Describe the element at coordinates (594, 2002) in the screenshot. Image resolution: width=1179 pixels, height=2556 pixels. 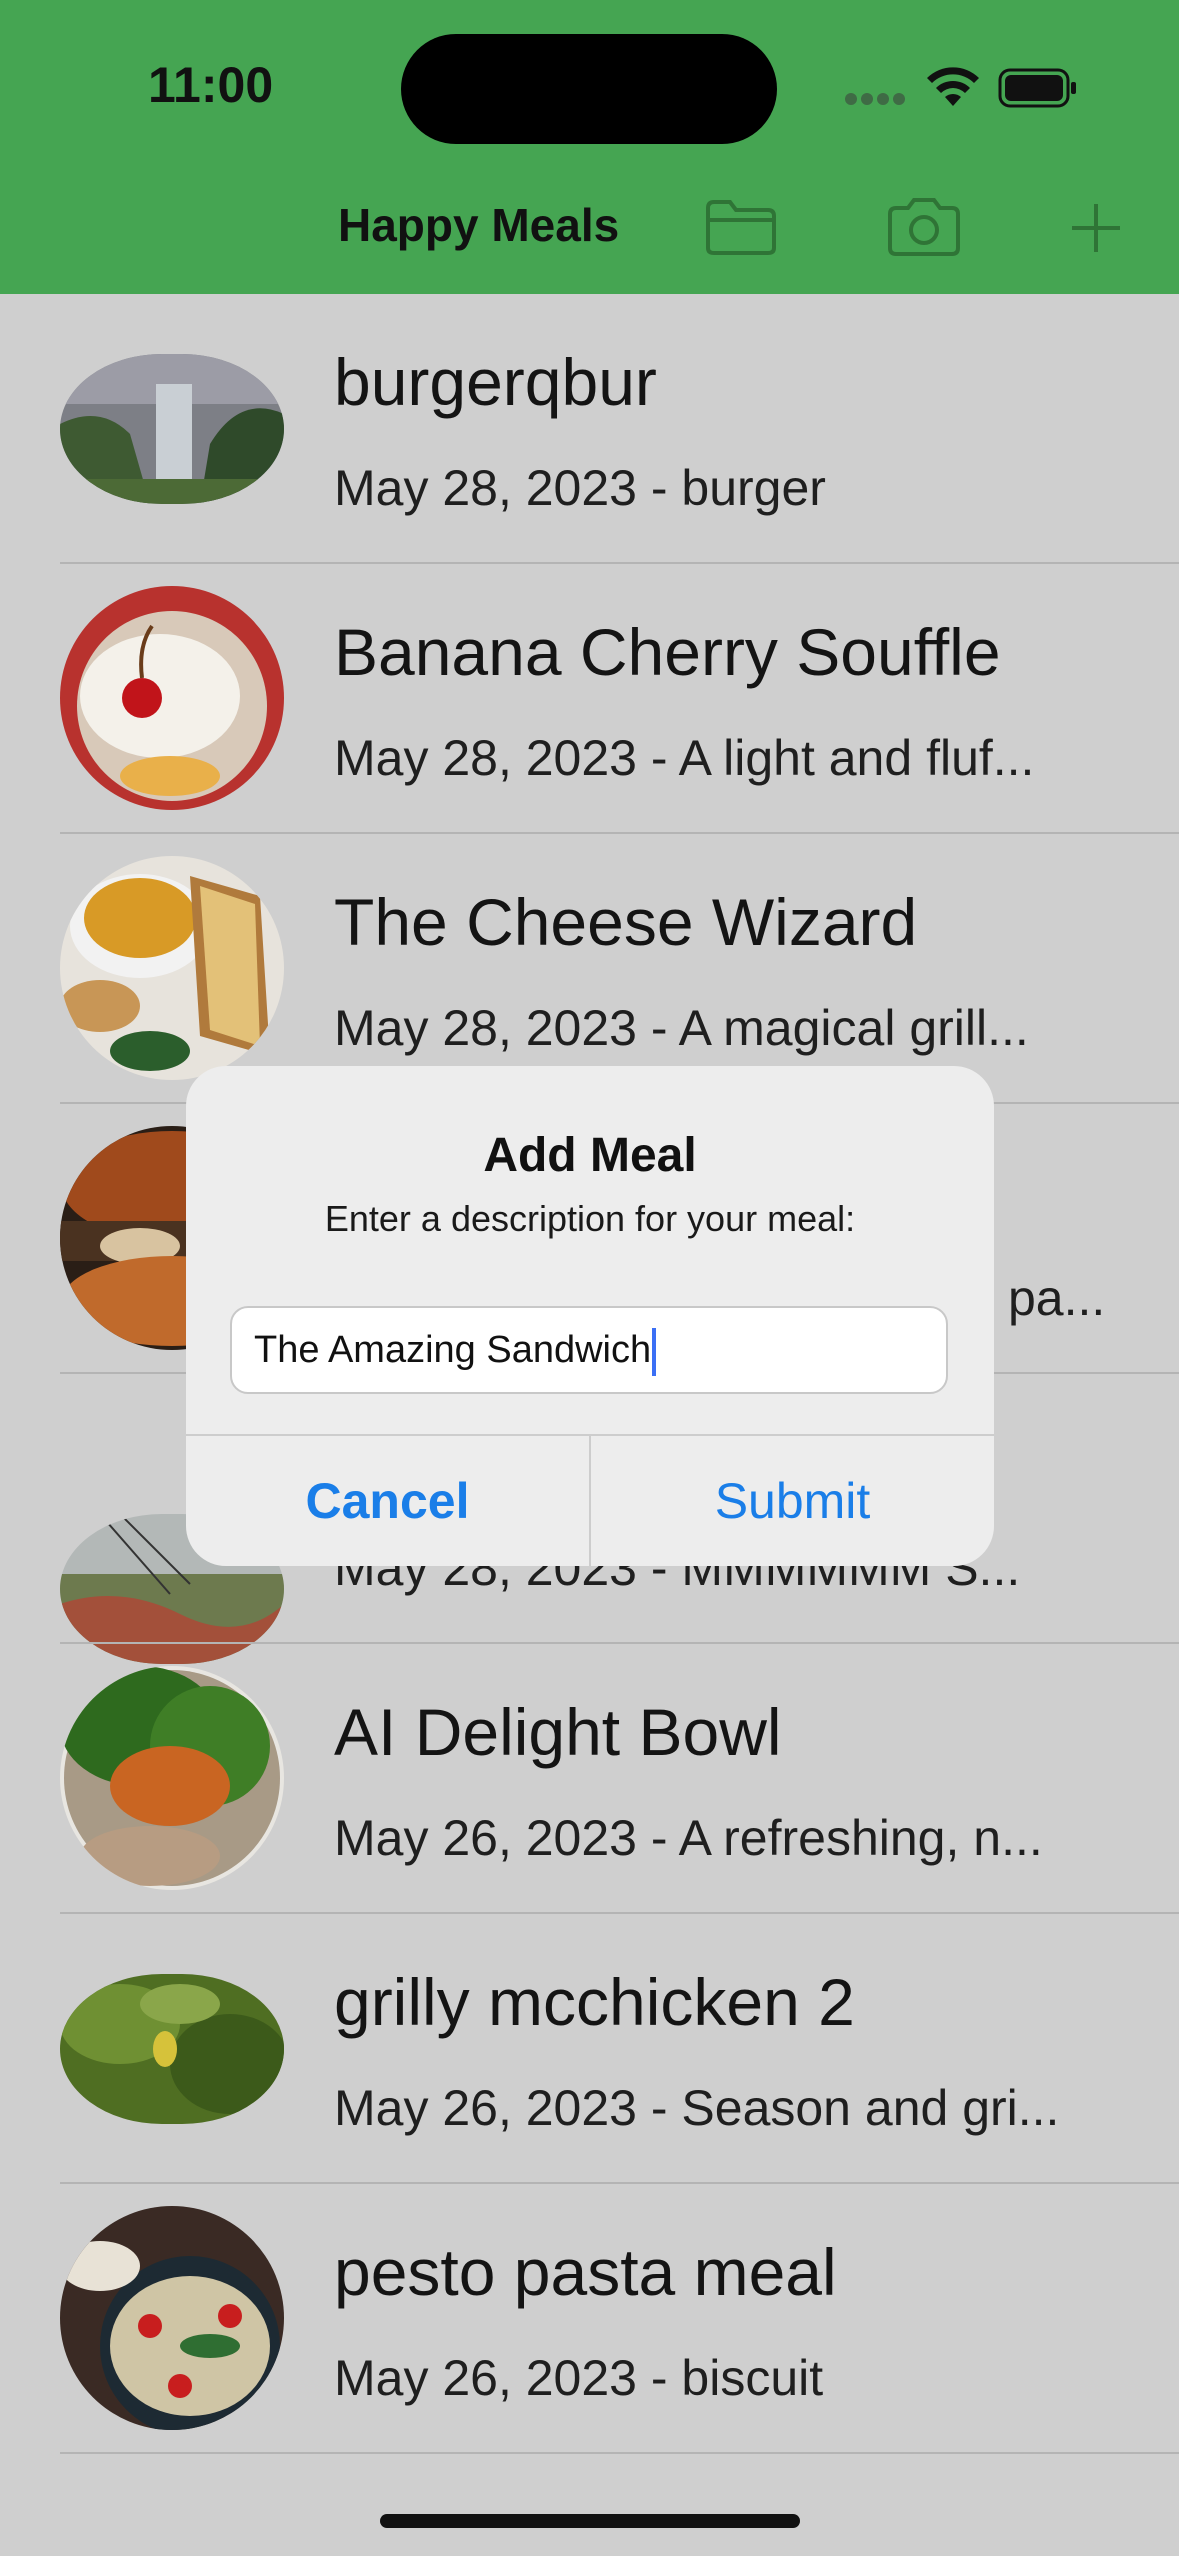
I see `meal-title: grilly mcchicken 2` at that location.